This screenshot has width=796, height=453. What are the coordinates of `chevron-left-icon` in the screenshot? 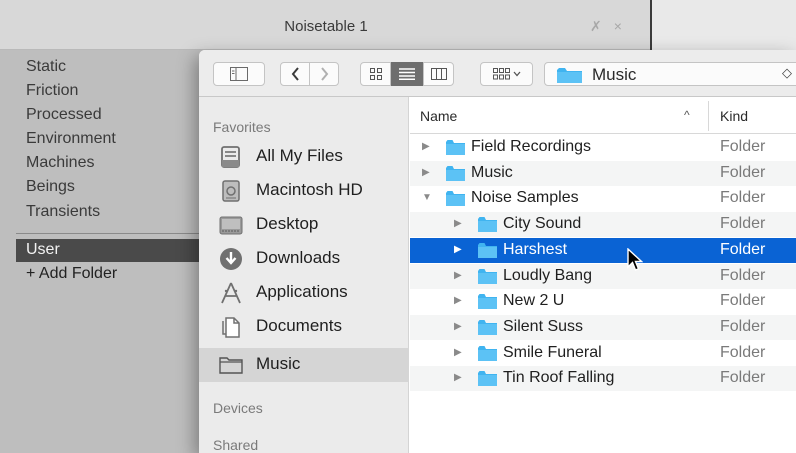 It's located at (295, 74).